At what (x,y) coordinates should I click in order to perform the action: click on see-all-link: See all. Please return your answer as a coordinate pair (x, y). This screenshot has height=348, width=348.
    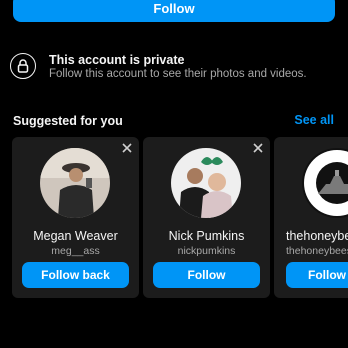
    Looking at the image, I should click on (314, 120).